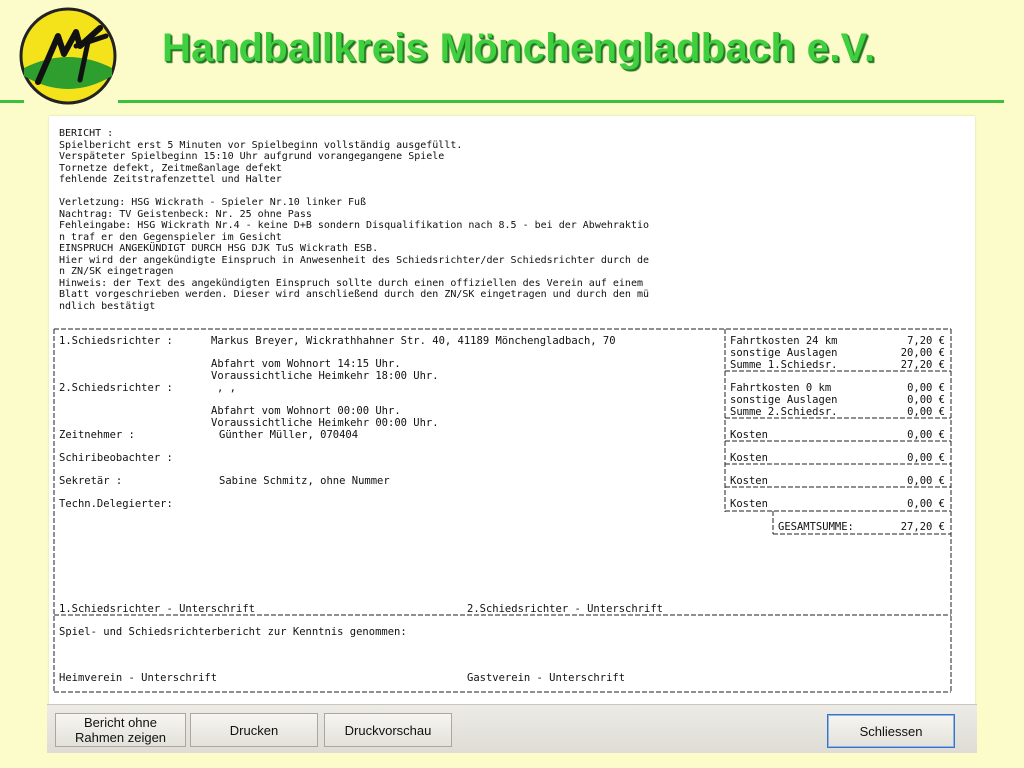 Image resolution: width=1024 pixels, height=768 pixels. Describe the element at coordinates (116, 271) in the screenshot. I see `report-line: n ZN/SK eingetragen` at that location.